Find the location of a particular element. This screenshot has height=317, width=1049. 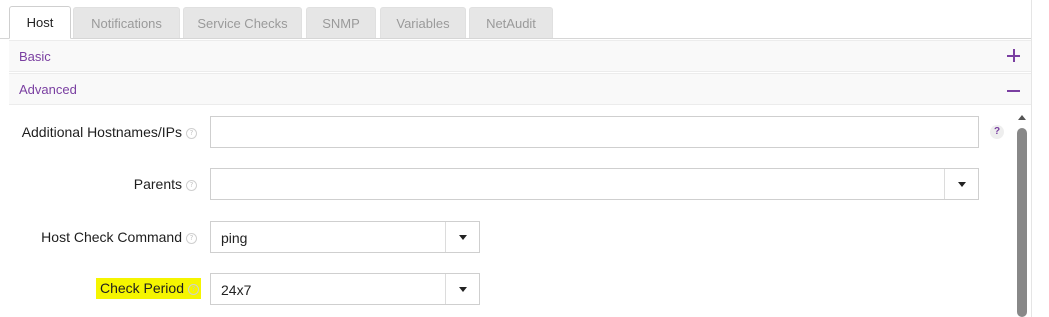

parents-label-group: Parents? is located at coordinates (165, 184).